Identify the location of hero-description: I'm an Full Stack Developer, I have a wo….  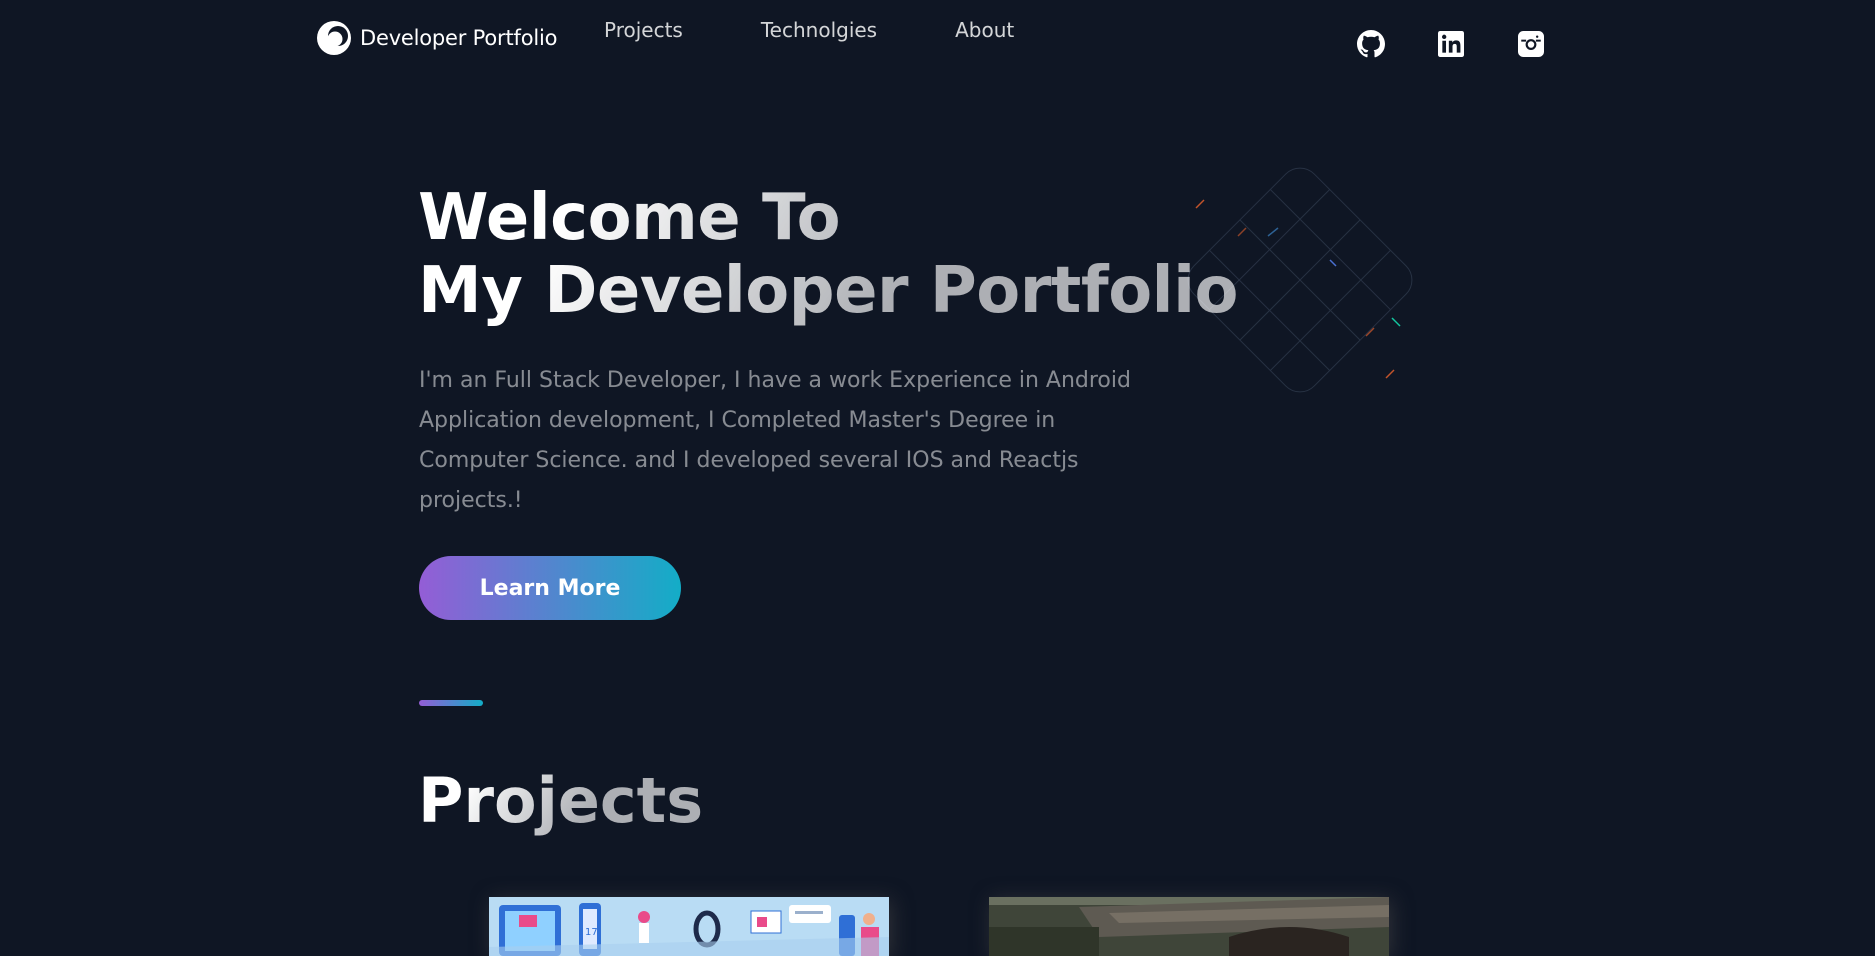
(775, 440).